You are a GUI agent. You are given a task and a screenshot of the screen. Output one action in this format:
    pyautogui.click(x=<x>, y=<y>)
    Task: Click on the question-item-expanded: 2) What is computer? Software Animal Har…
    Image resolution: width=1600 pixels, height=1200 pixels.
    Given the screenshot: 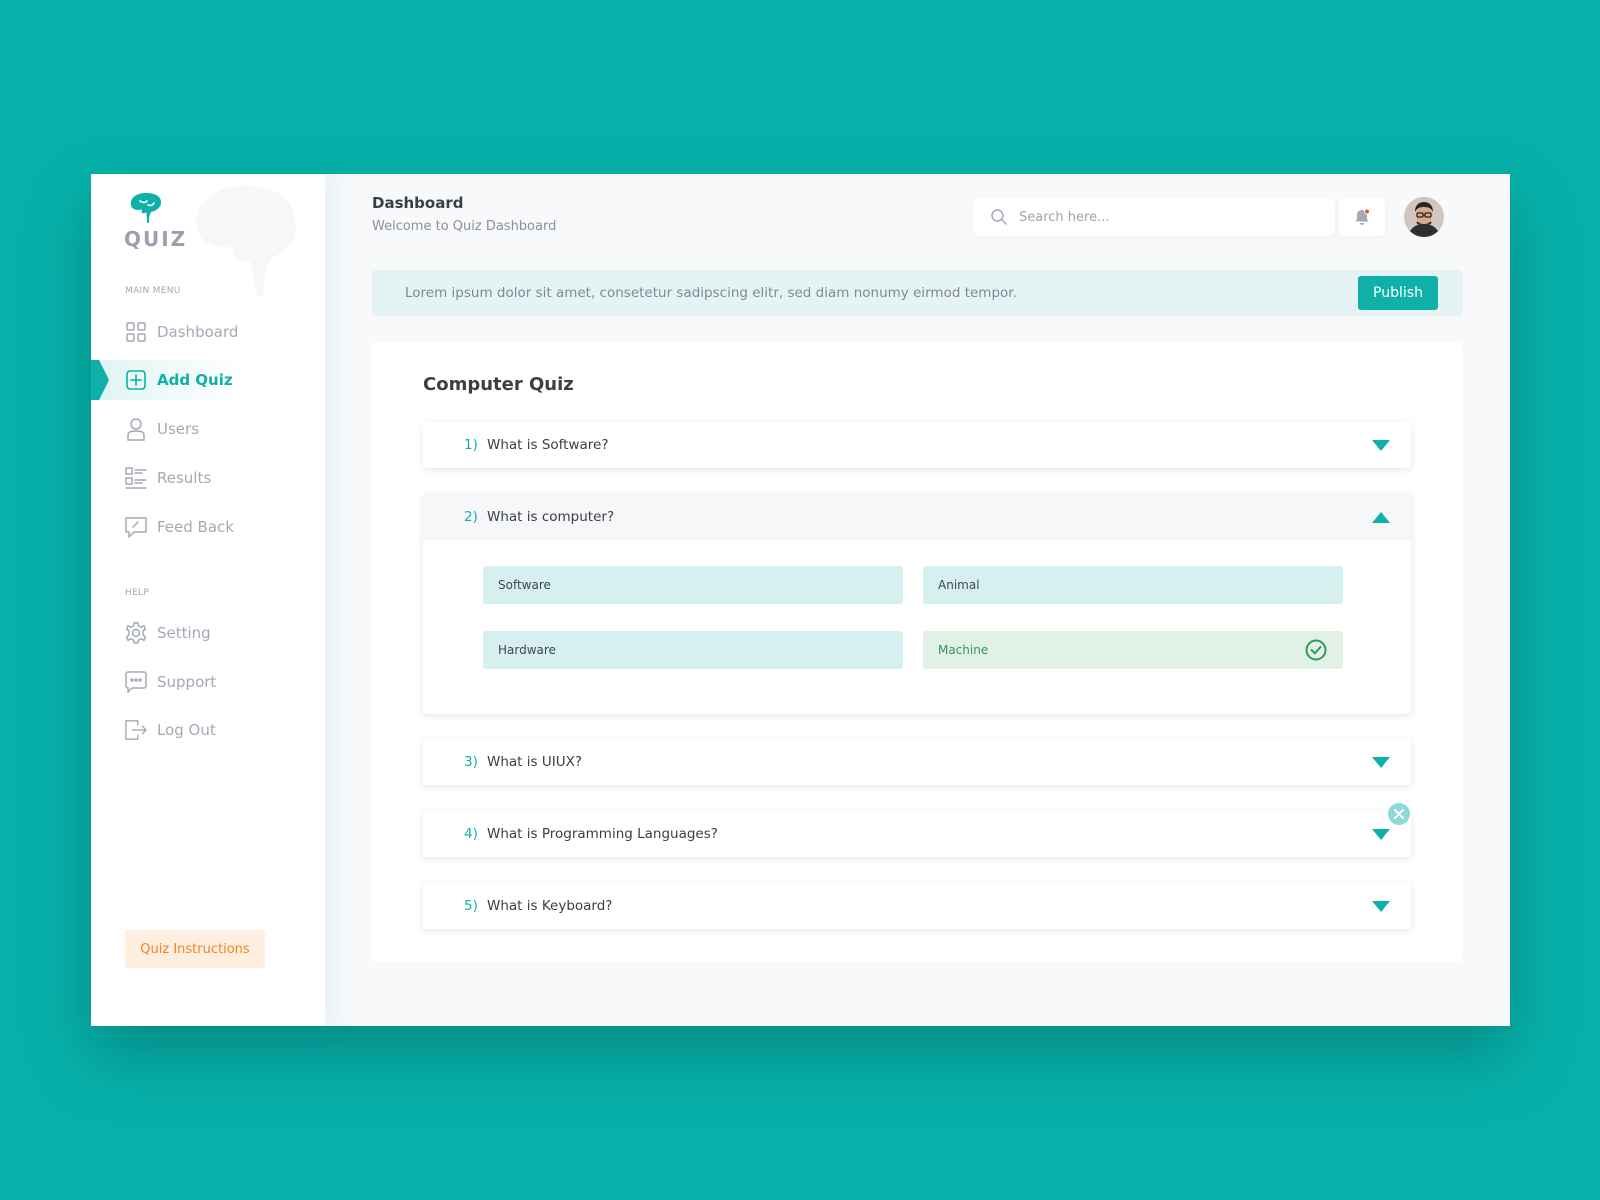 What is the action you would take?
    pyautogui.click(x=917, y=604)
    